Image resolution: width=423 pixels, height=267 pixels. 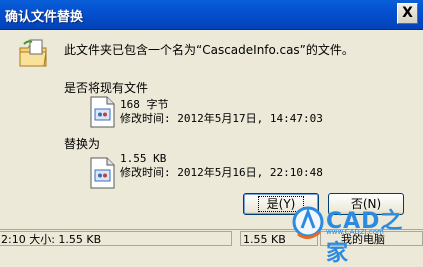 What do you see at coordinates (221, 172) in the screenshot?
I see `replacement-file-modified: 修改时间: 2012年5月16日, 22:10:48` at bounding box center [221, 172].